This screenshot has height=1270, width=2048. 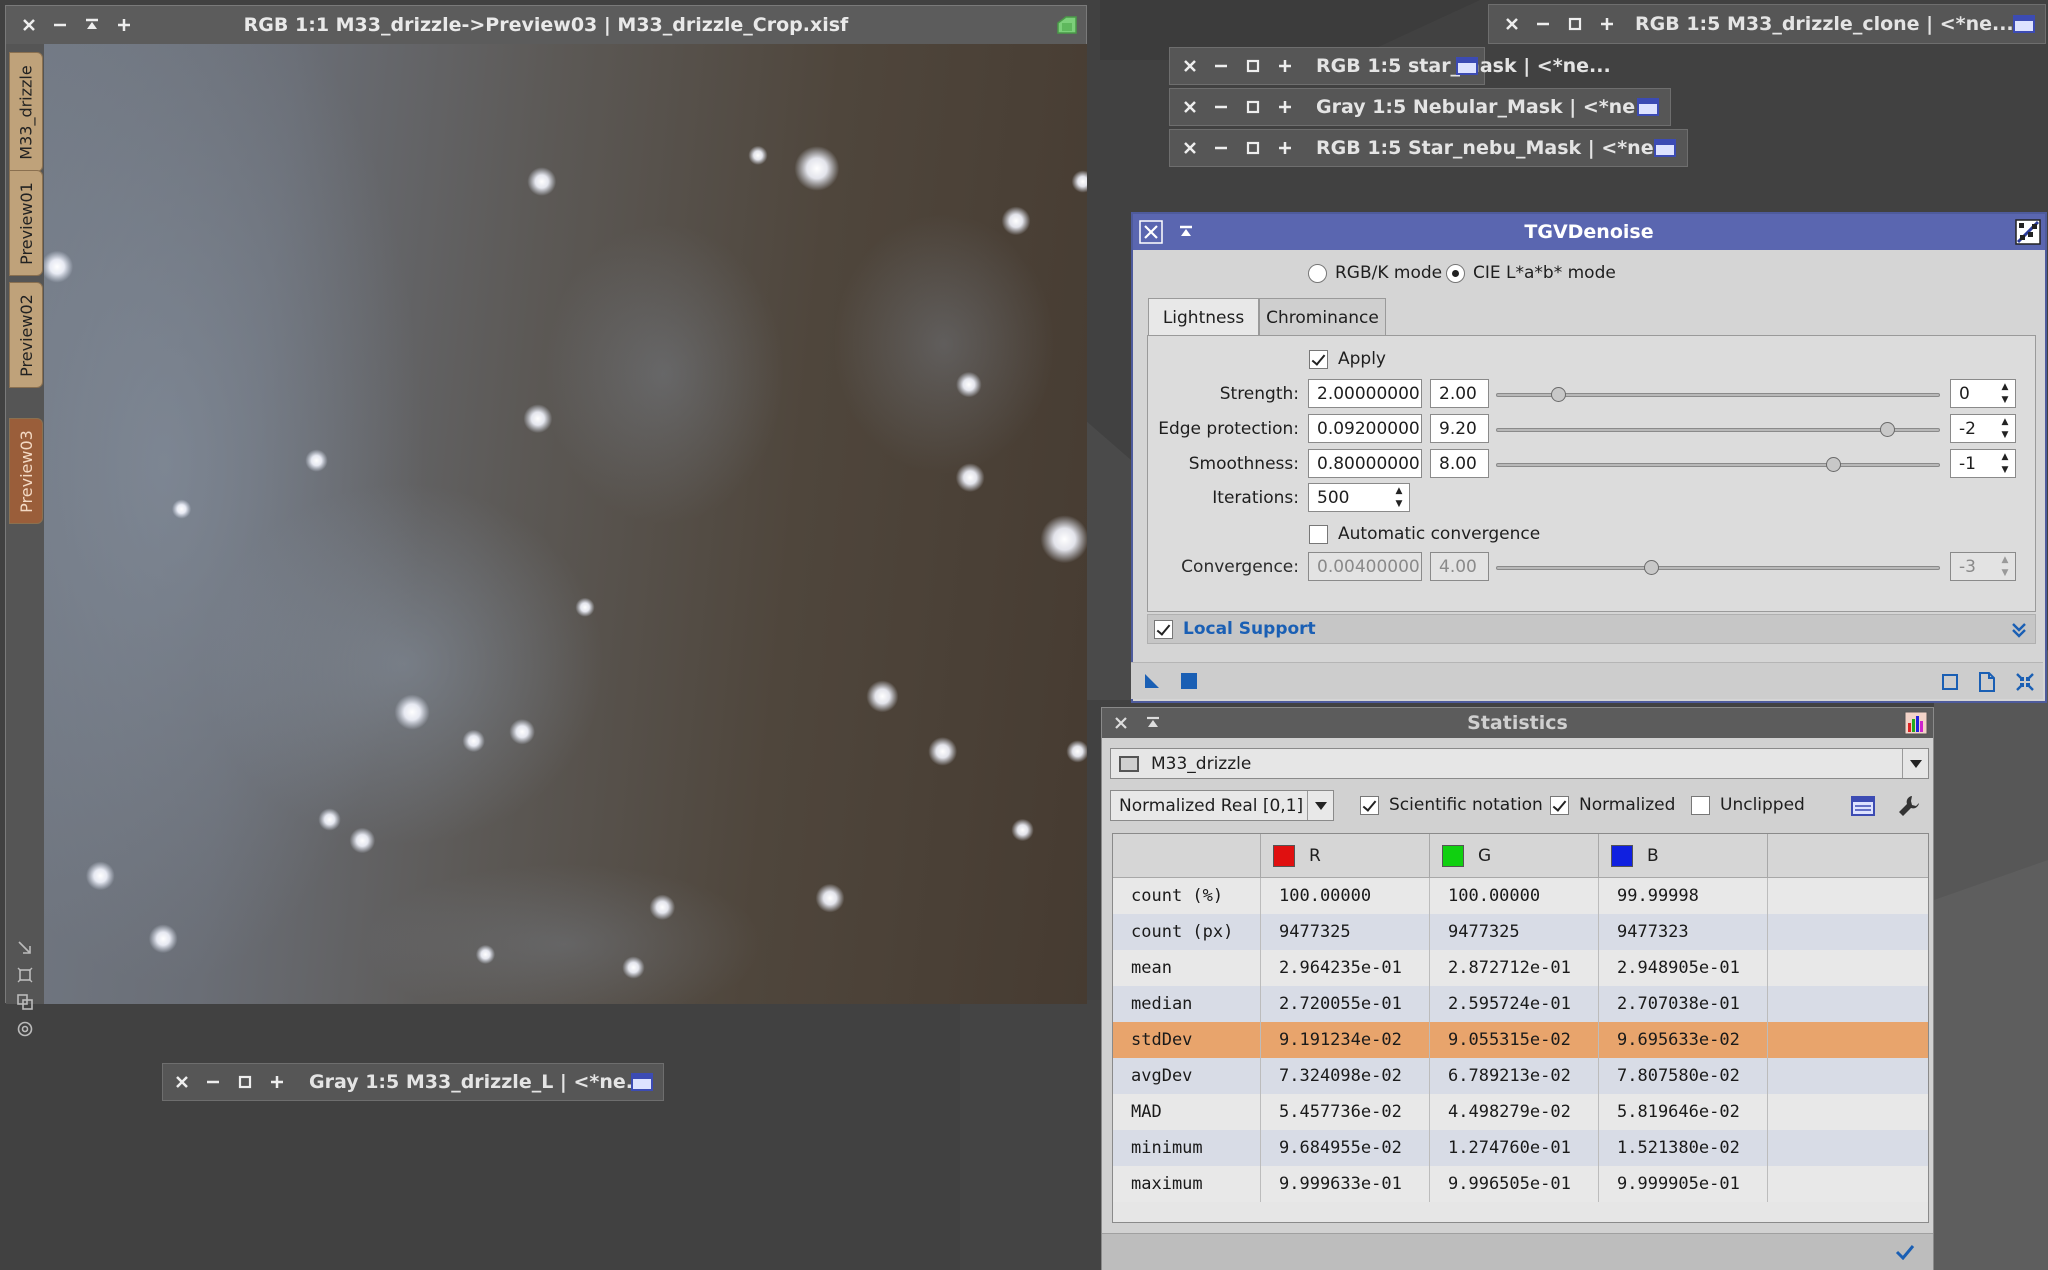 What do you see at coordinates (25, 947) in the screenshot?
I see `zoom-fit-icon` at bounding box center [25, 947].